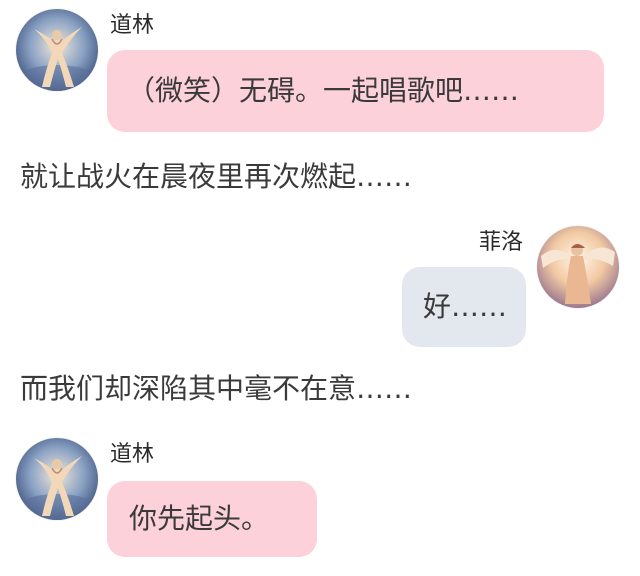 The image size is (640, 576). What do you see at coordinates (500, 242) in the screenshot?
I see `speaker-name: 菲洛` at bounding box center [500, 242].